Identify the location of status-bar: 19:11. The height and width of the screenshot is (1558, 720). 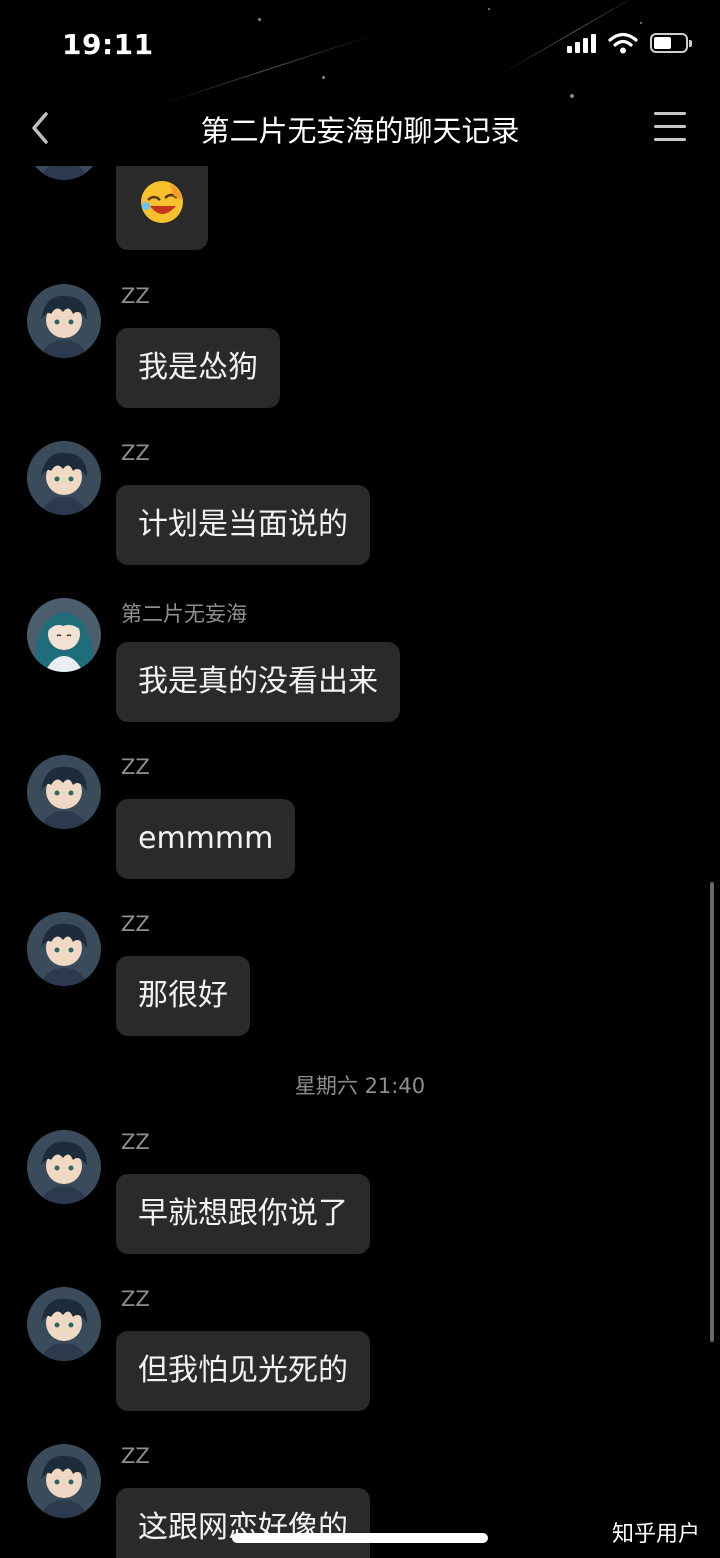
(360, 45).